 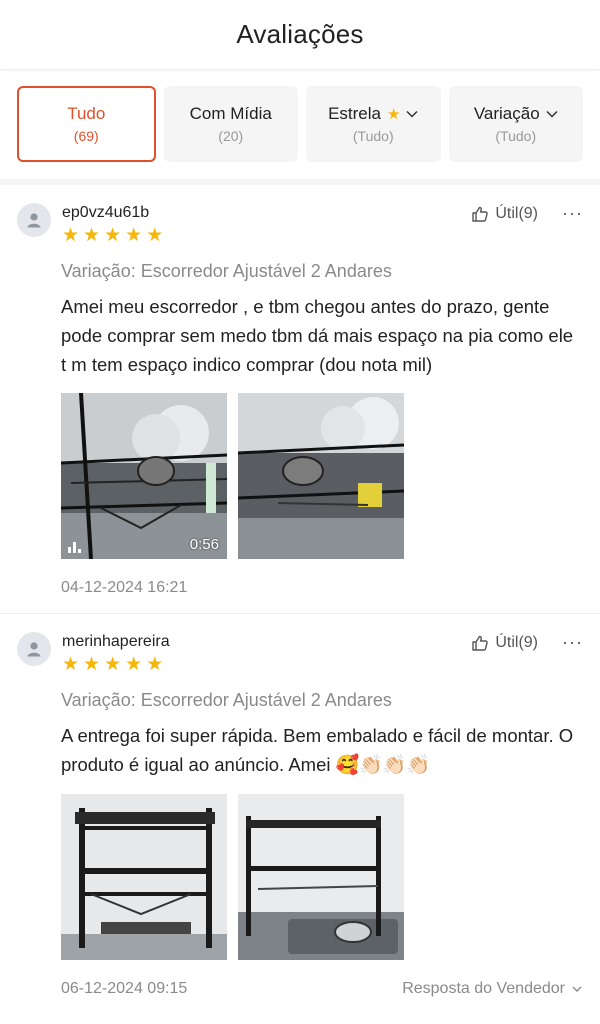 I want to click on page-title: Avaliações, so click(x=300, y=34).